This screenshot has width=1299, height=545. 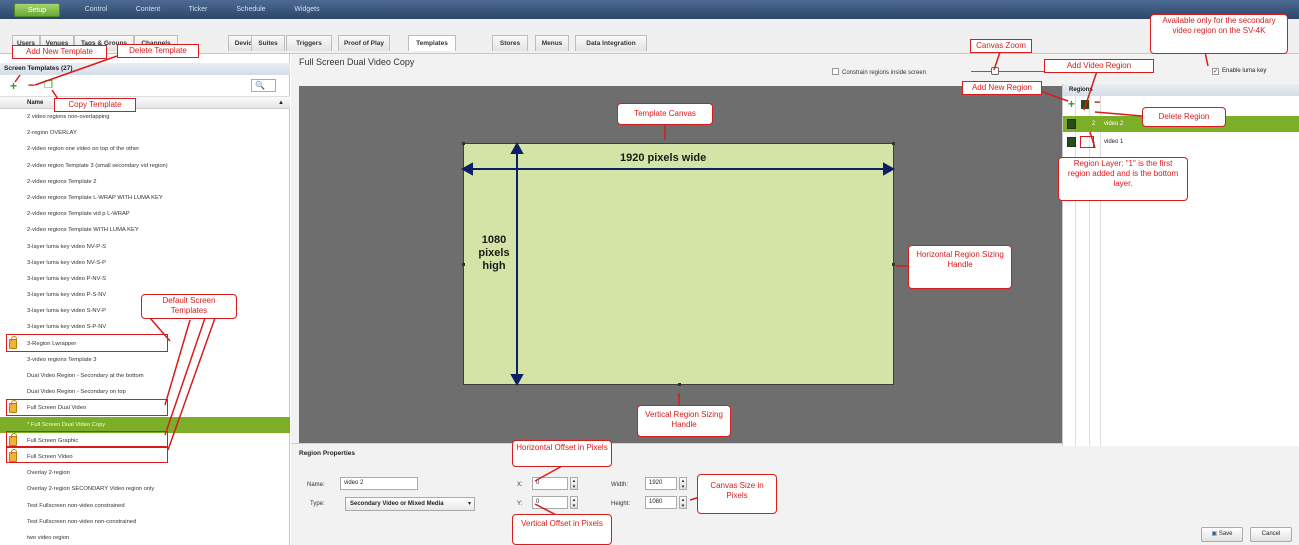 What do you see at coordinates (879, 72) in the screenshot?
I see `constrain-regions-checkbox: Constrain regions inside screen` at bounding box center [879, 72].